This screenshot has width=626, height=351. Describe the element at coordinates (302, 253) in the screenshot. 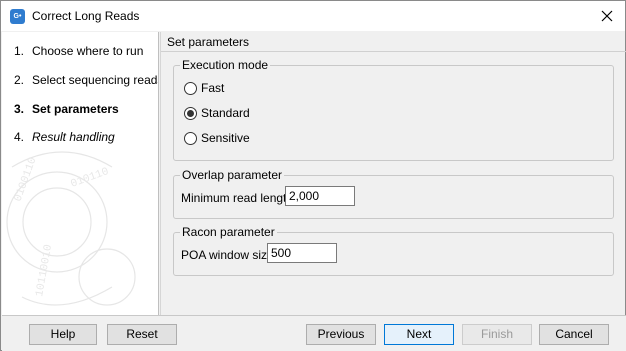

I see `poa-window-size-input` at that location.